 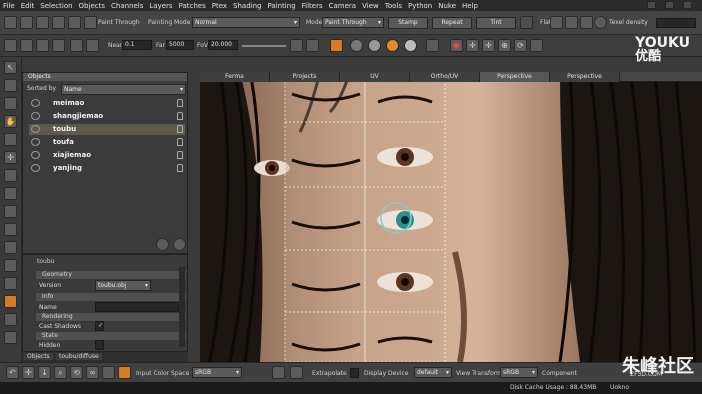 I want to click on paint-mode-icon, so click(x=336, y=45).